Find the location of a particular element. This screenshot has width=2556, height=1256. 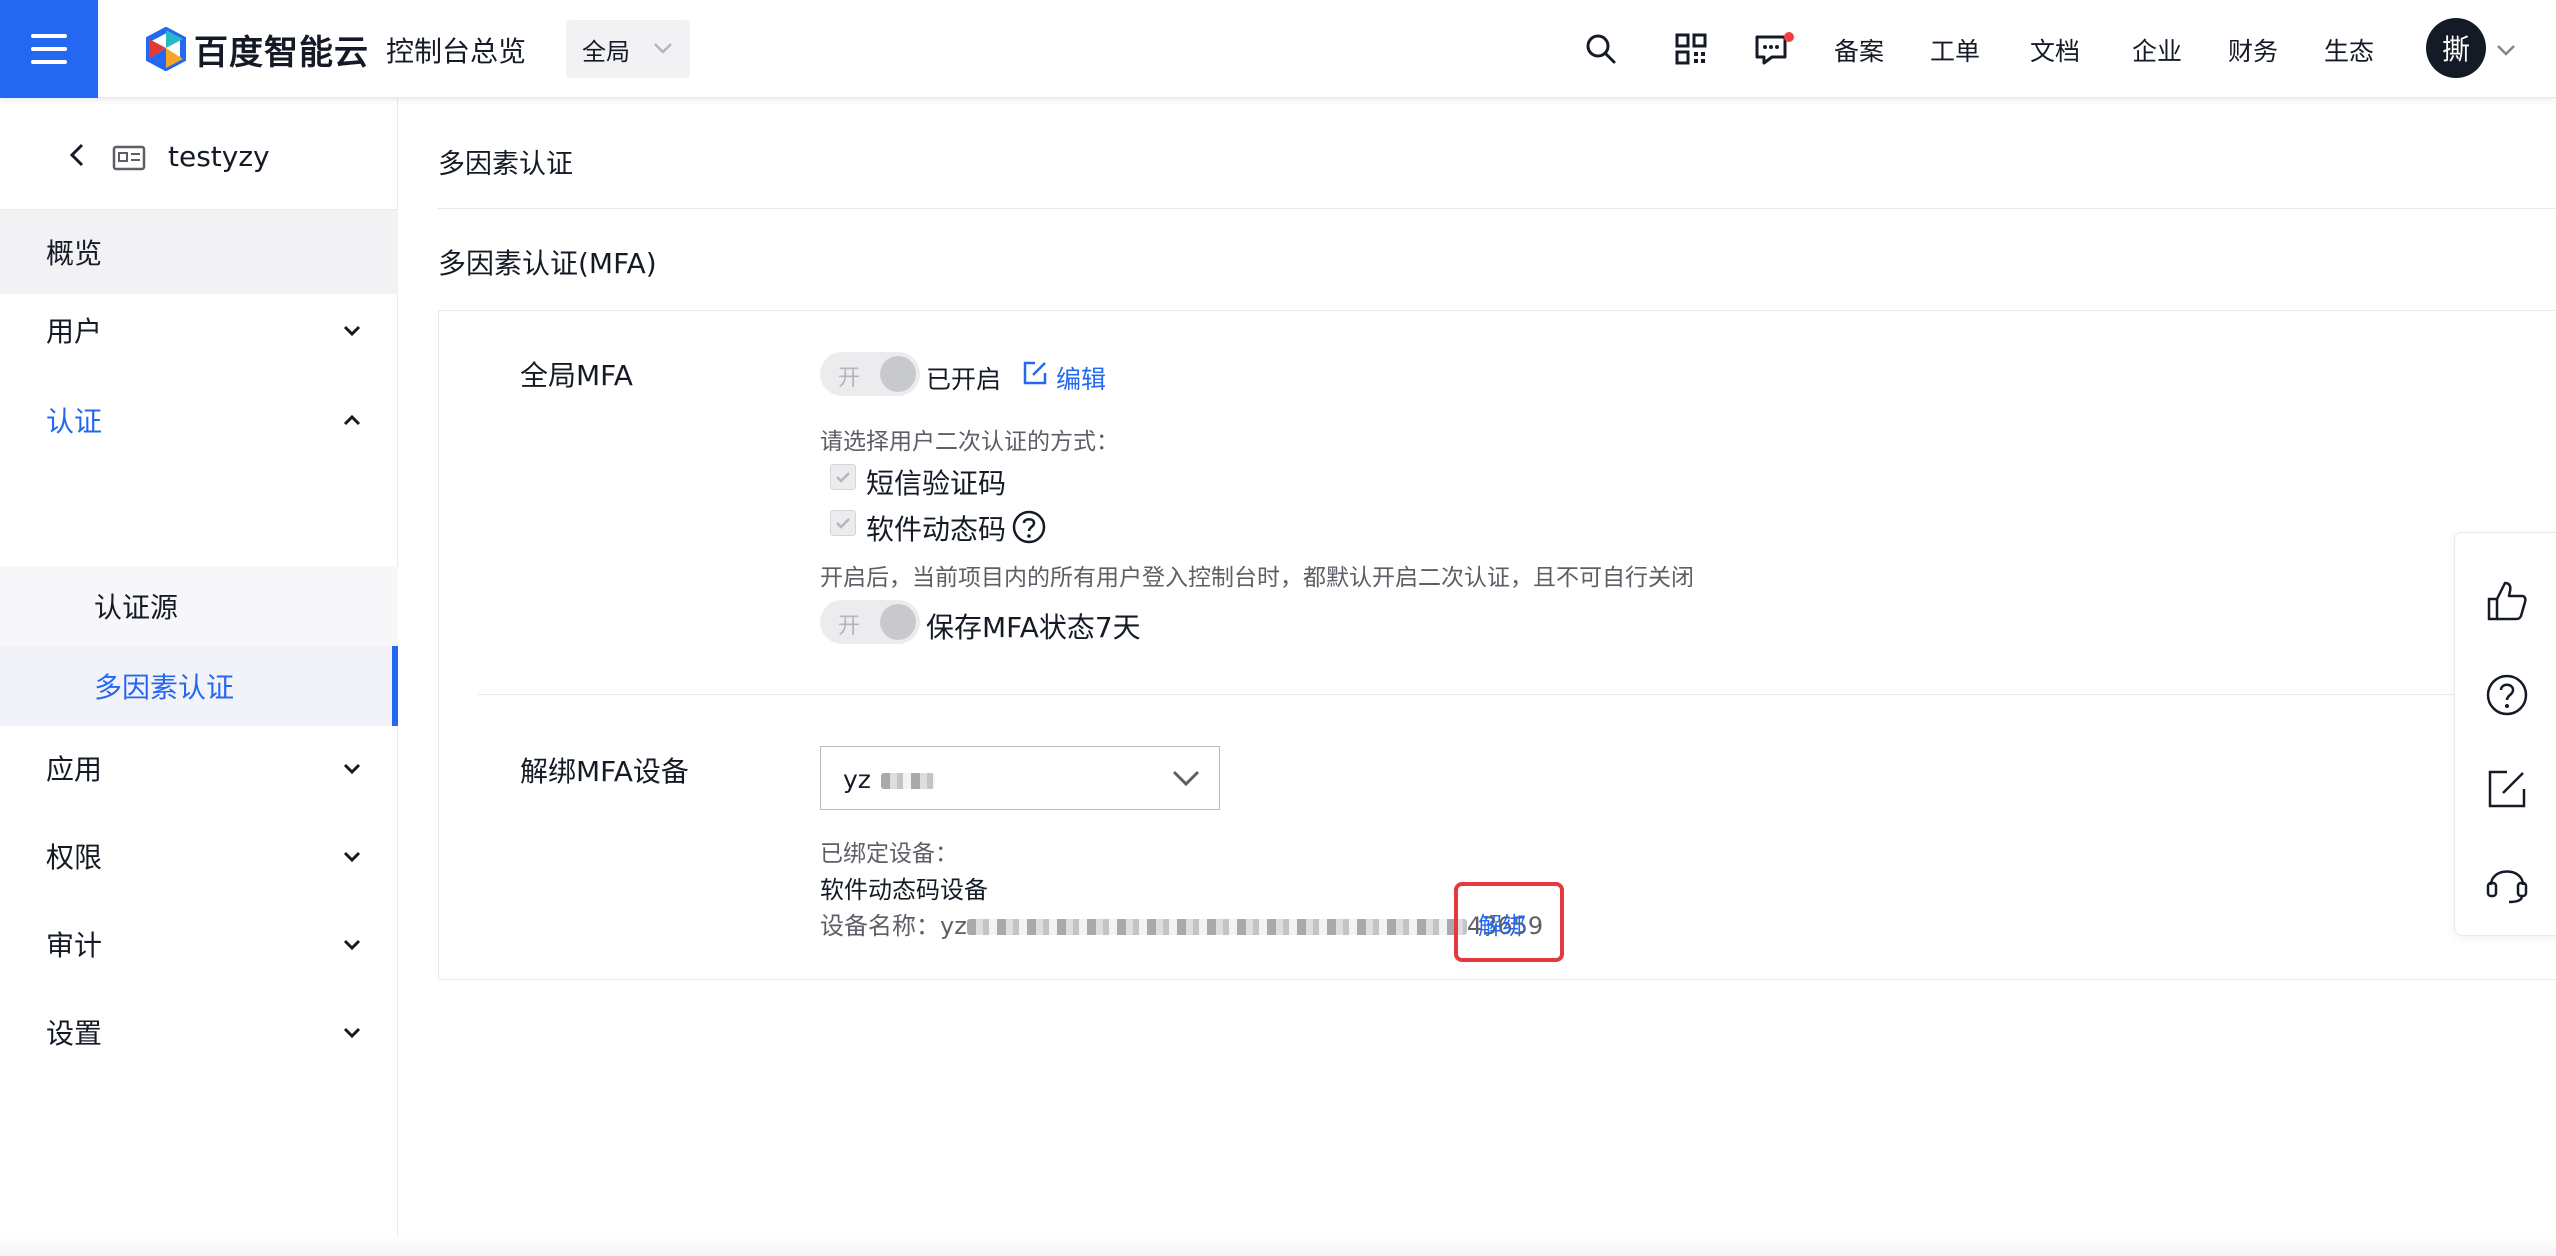

sidebar-item-label: 权限 is located at coordinates (74, 857).